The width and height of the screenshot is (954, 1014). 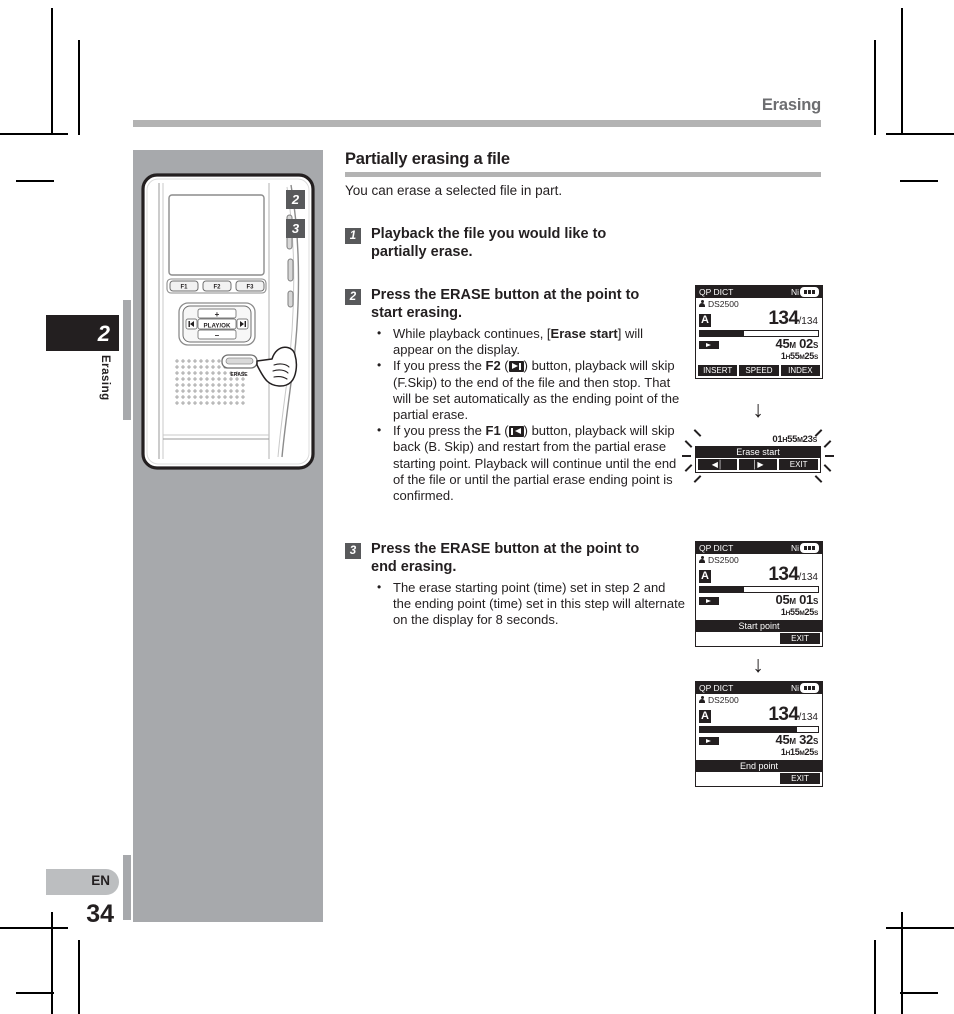 What do you see at coordinates (489, 234) in the screenshot?
I see `step-1-title-line1: Playback the file you would like to` at bounding box center [489, 234].